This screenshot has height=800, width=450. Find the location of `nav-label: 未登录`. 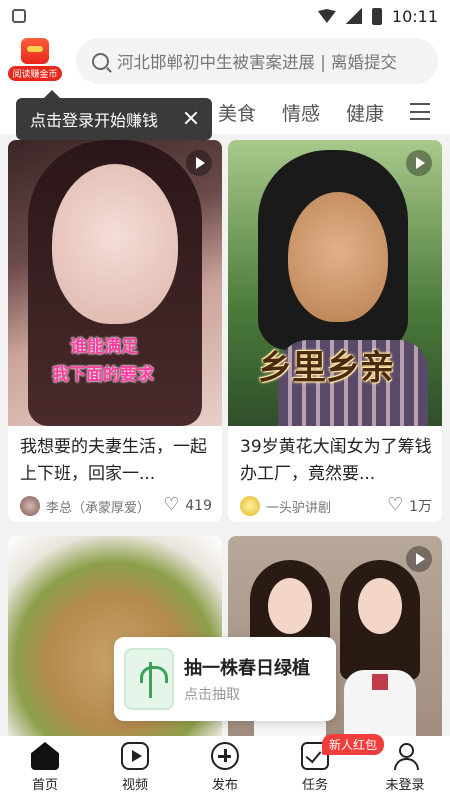

nav-label: 未登录 is located at coordinates (405, 785).